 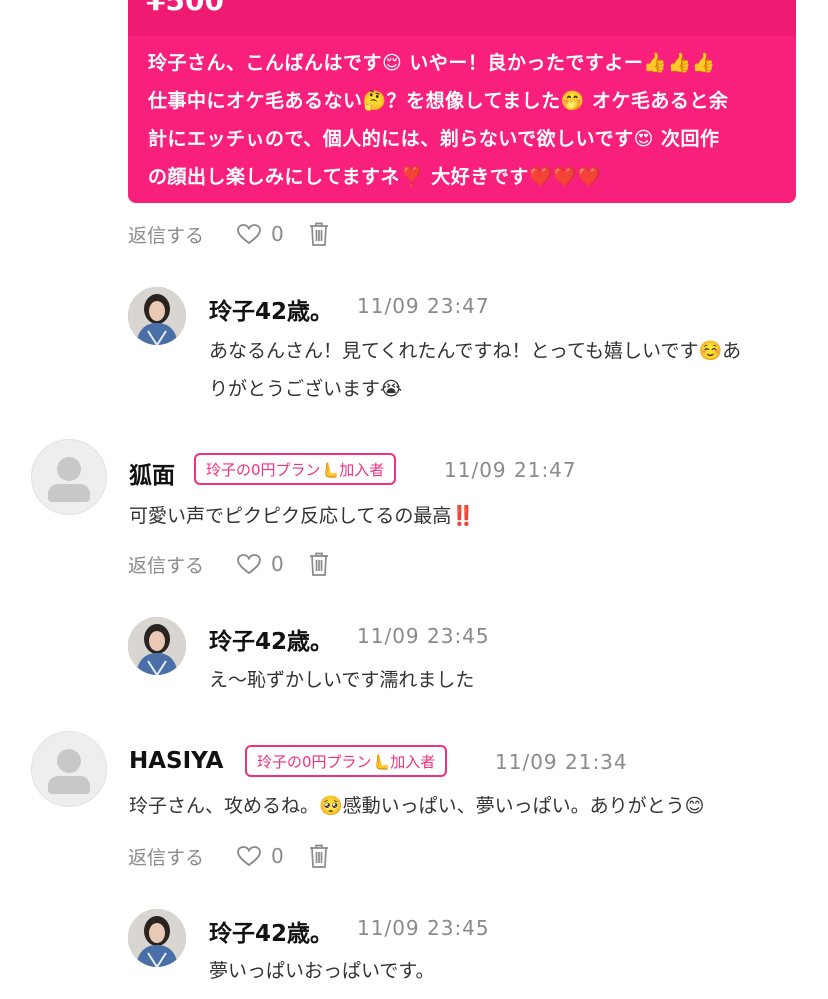 I want to click on comment-time: 11/09 23:47, so click(x=423, y=306).